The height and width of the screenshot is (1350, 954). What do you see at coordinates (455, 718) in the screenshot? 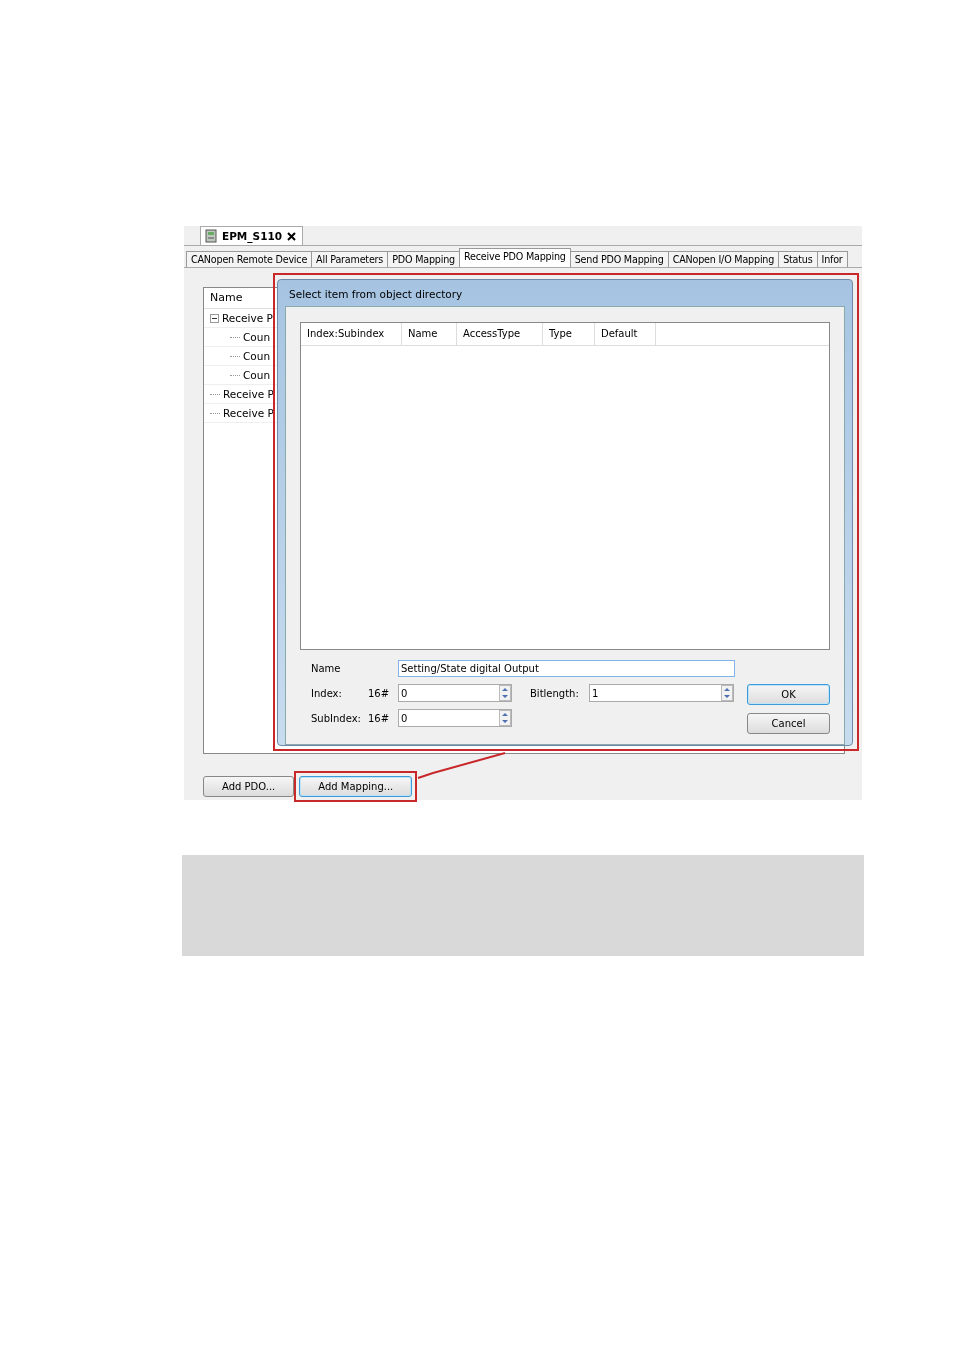
I see `subindex-spinbox: 0` at bounding box center [455, 718].